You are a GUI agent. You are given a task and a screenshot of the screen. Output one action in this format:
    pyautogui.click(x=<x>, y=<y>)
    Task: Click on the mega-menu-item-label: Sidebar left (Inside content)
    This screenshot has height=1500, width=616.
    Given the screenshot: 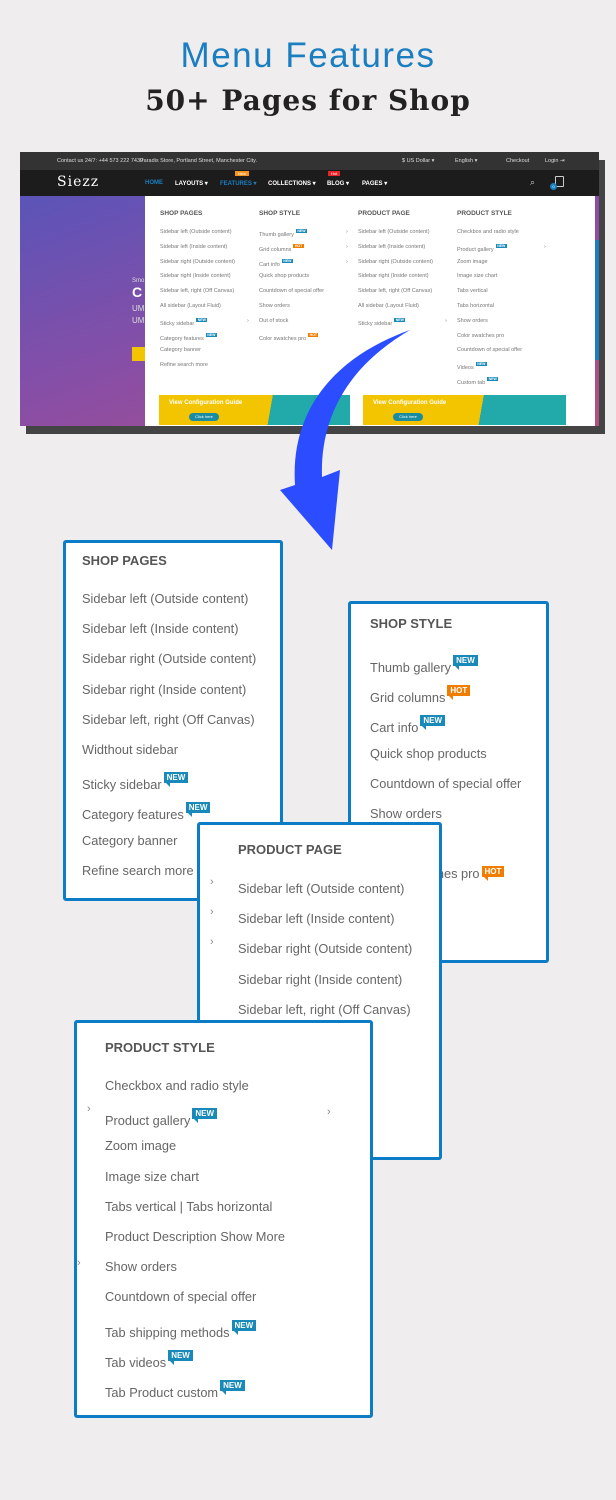 What is the action you would take?
    pyautogui.click(x=392, y=246)
    